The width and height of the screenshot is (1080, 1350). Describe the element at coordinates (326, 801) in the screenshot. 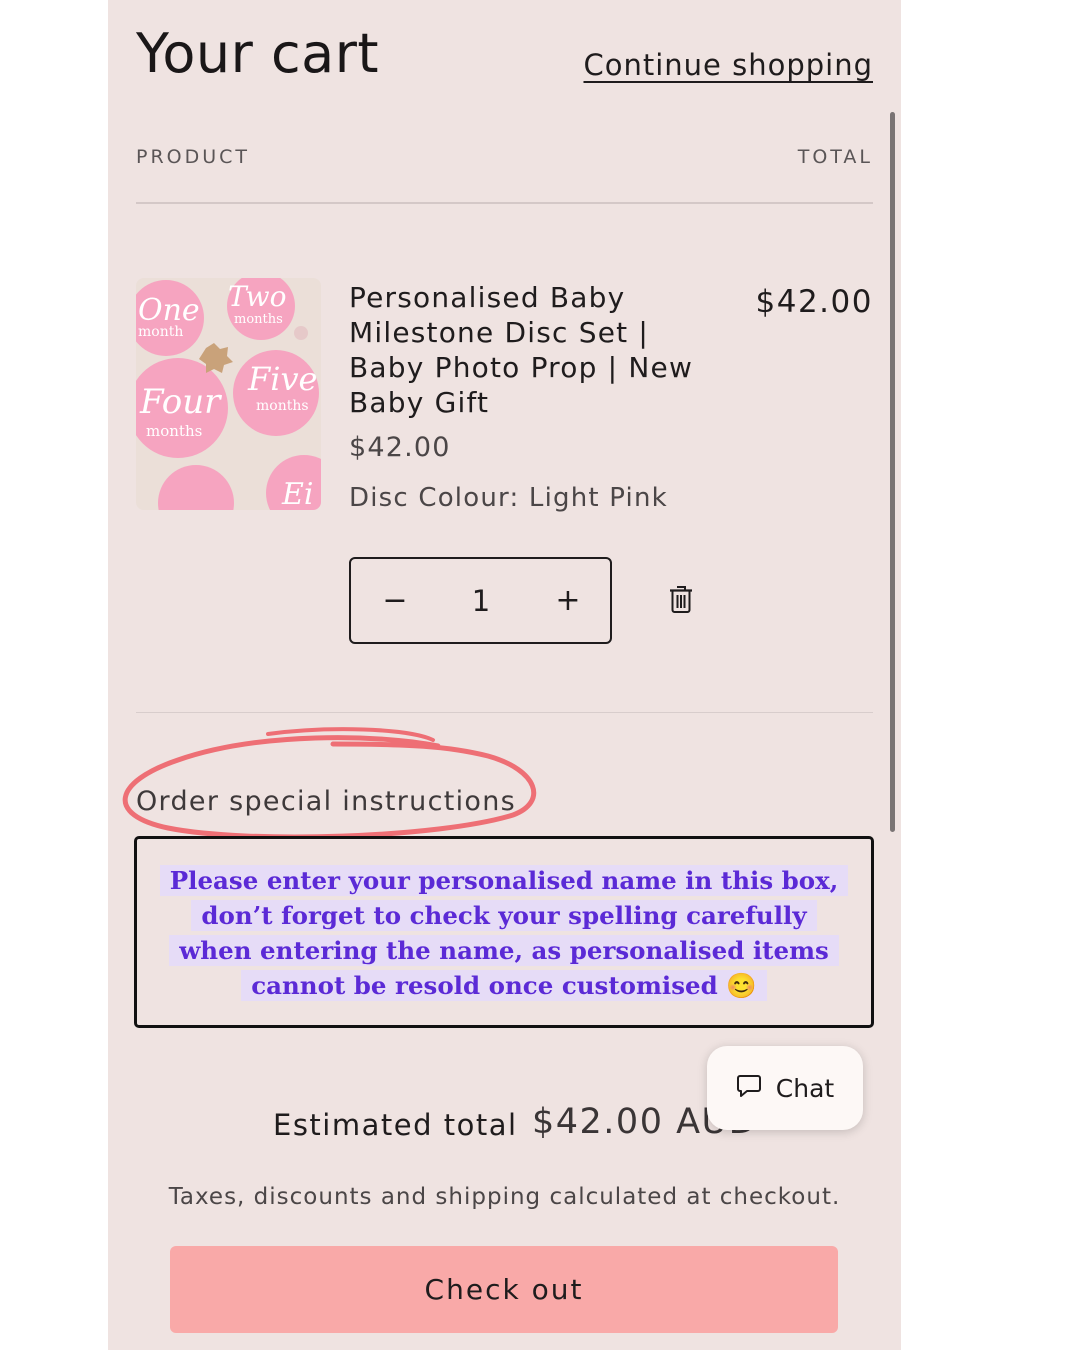

I see `order-instructions-label: Order special instructions` at that location.